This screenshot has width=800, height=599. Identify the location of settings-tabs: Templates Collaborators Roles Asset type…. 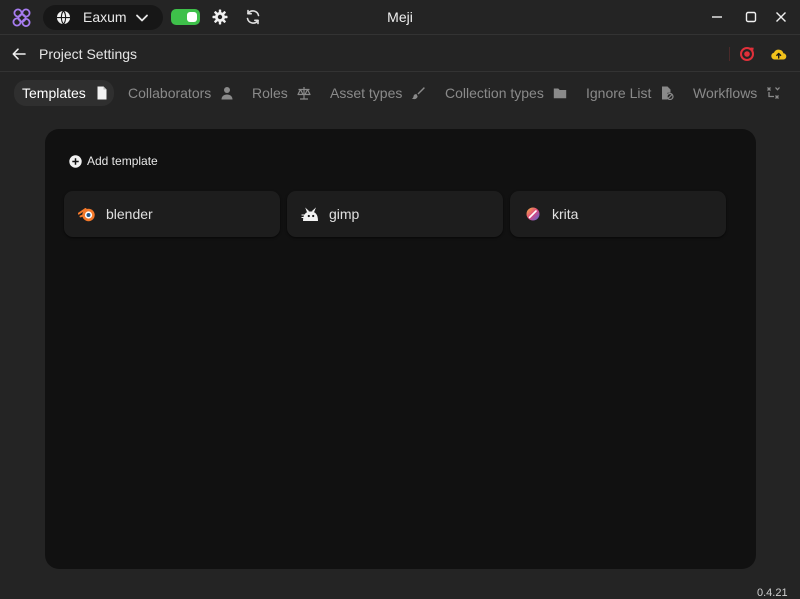
(400, 93).